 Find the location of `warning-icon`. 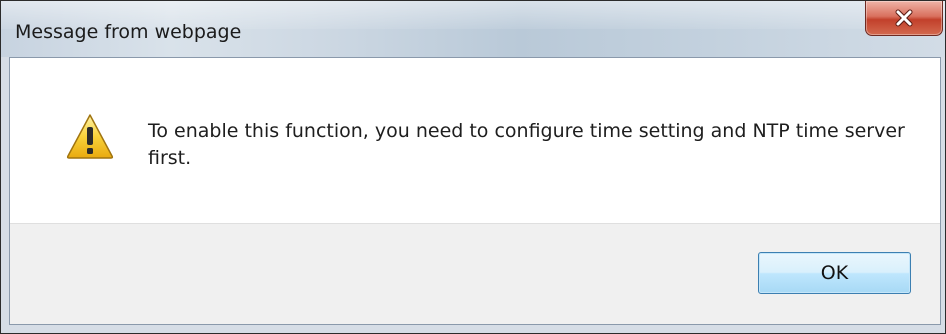

warning-icon is located at coordinates (90, 136).